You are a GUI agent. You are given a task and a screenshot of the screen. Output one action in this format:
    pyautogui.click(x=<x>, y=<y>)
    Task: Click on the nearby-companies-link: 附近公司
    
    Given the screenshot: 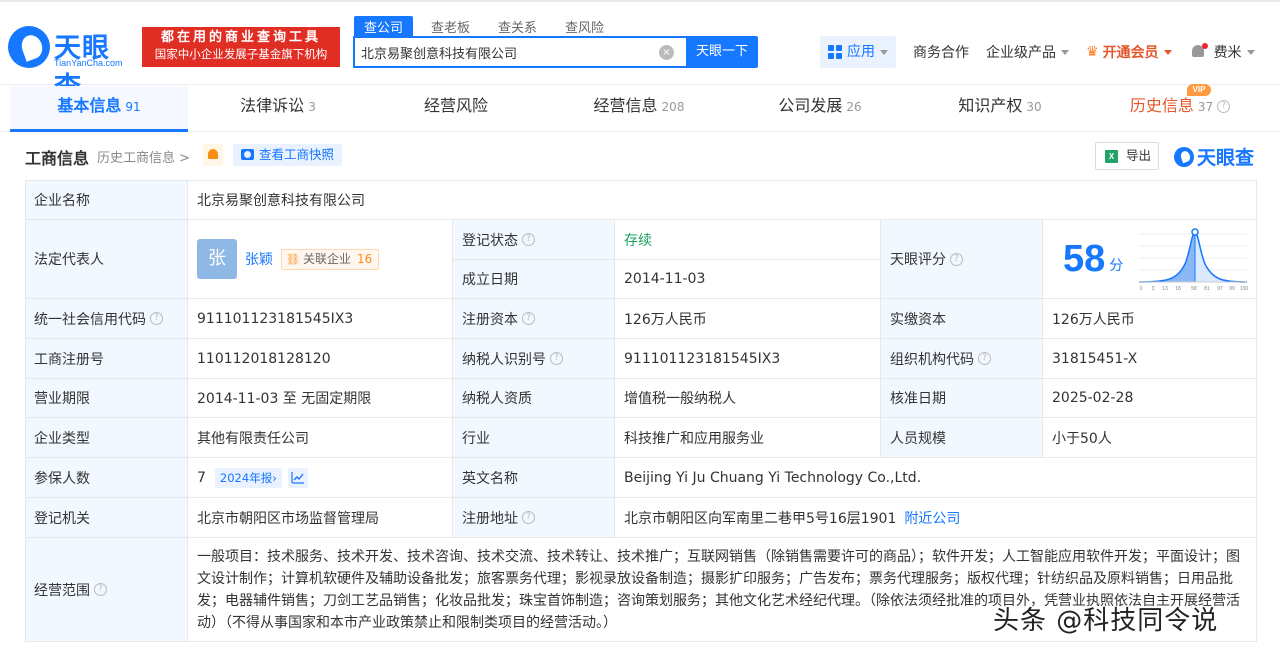 What is the action you would take?
    pyautogui.click(x=932, y=518)
    